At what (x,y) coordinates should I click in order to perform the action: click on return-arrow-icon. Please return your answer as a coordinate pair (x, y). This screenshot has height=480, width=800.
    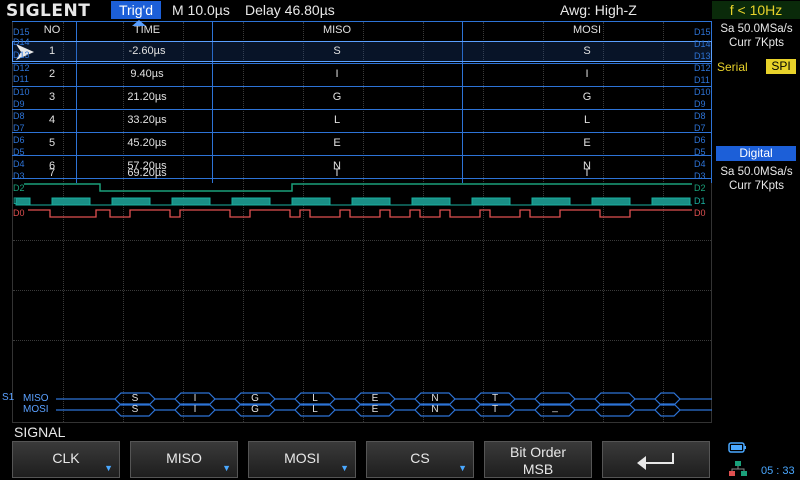
    Looking at the image, I should click on (655, 461).